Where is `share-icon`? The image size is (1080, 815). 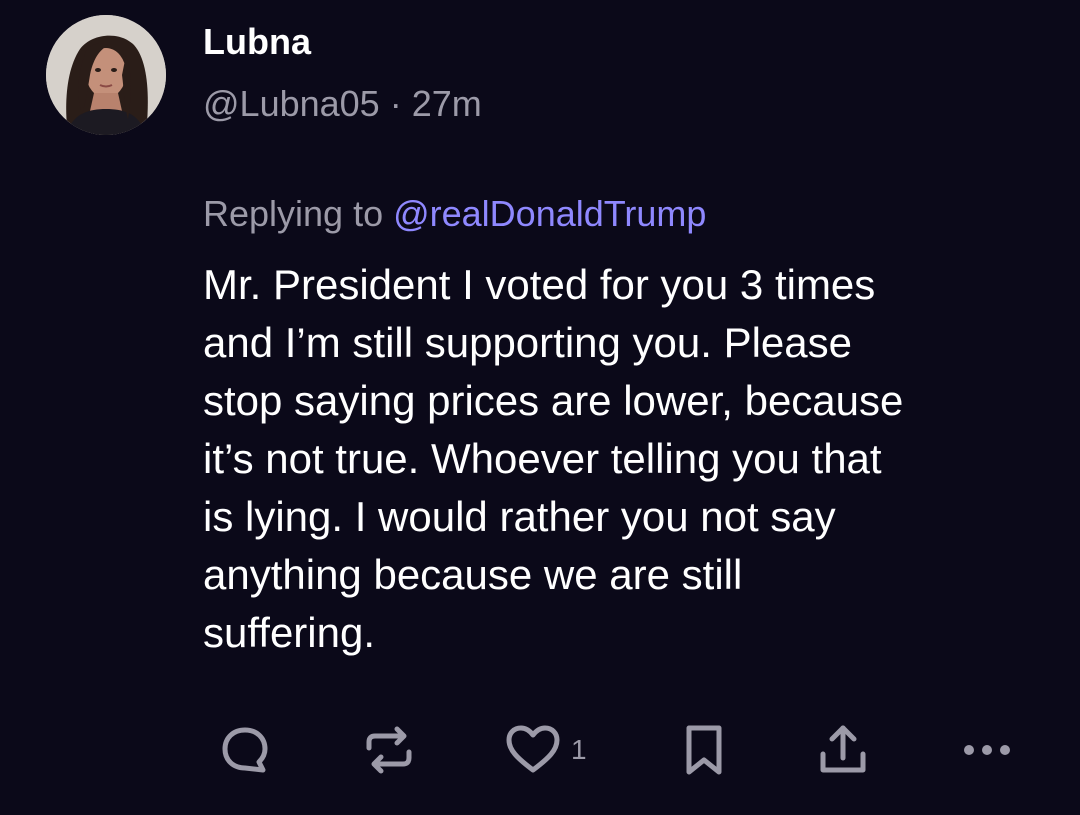
share-icon is located at coordinates (843, 750).